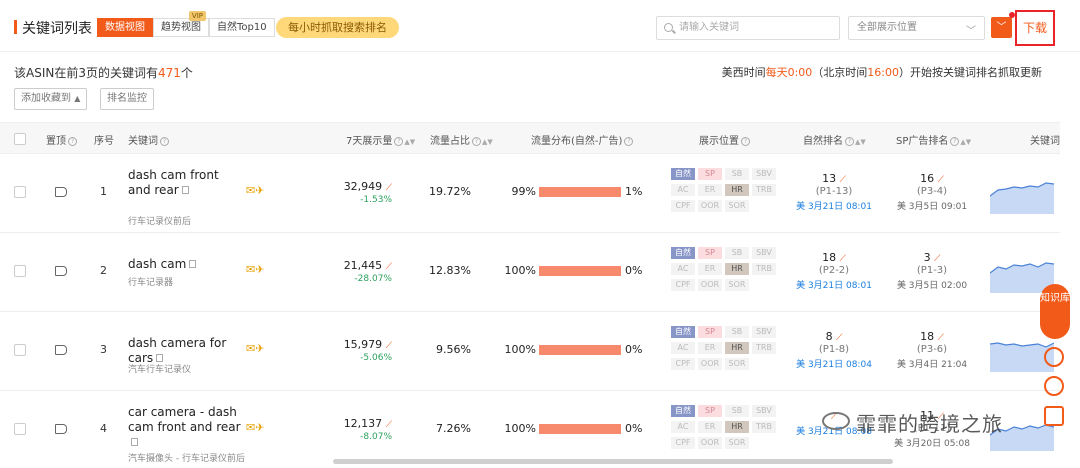  What do you see at coordinates (127, 99) in the screenshot?
I see `rank-monitor-button: 排名监控` at bounding box center [127, 99].